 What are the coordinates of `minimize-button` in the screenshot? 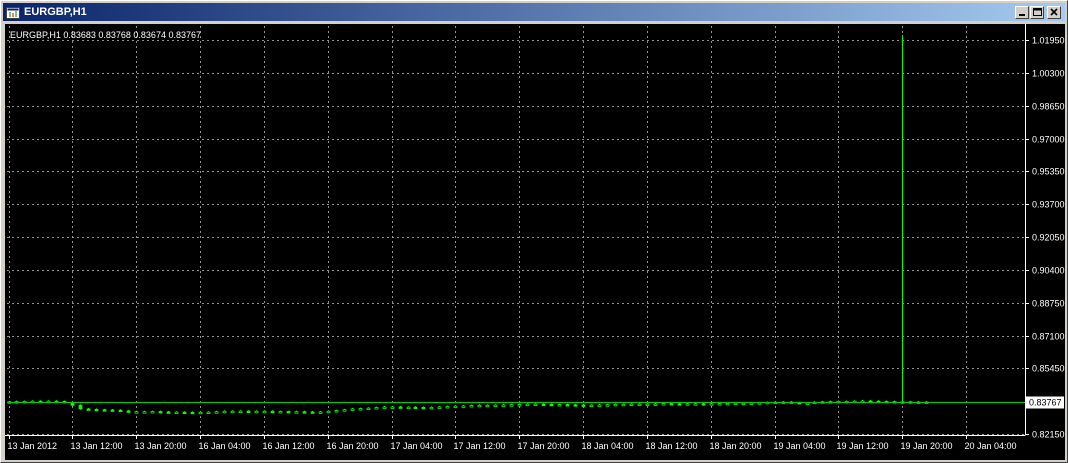 It's located at (1022, 12).